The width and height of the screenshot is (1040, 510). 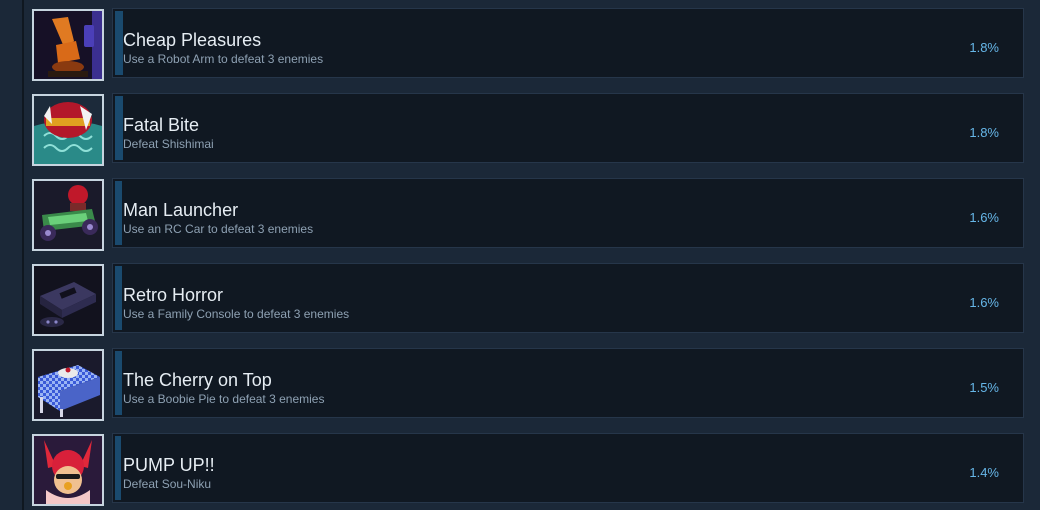 I want to click on rc-car-icon, so click(x=68, y=215).